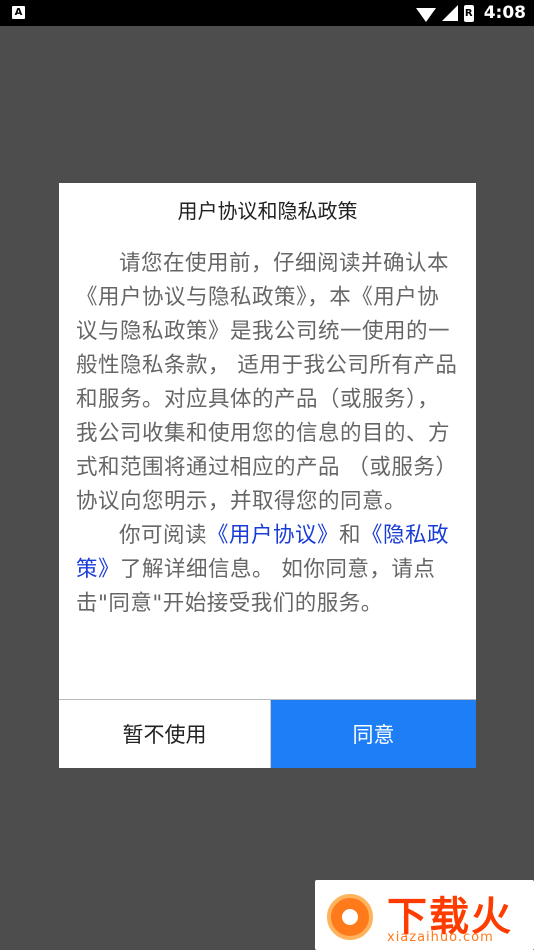  I want to click on notification-a-icon: A, so click(18, 12).